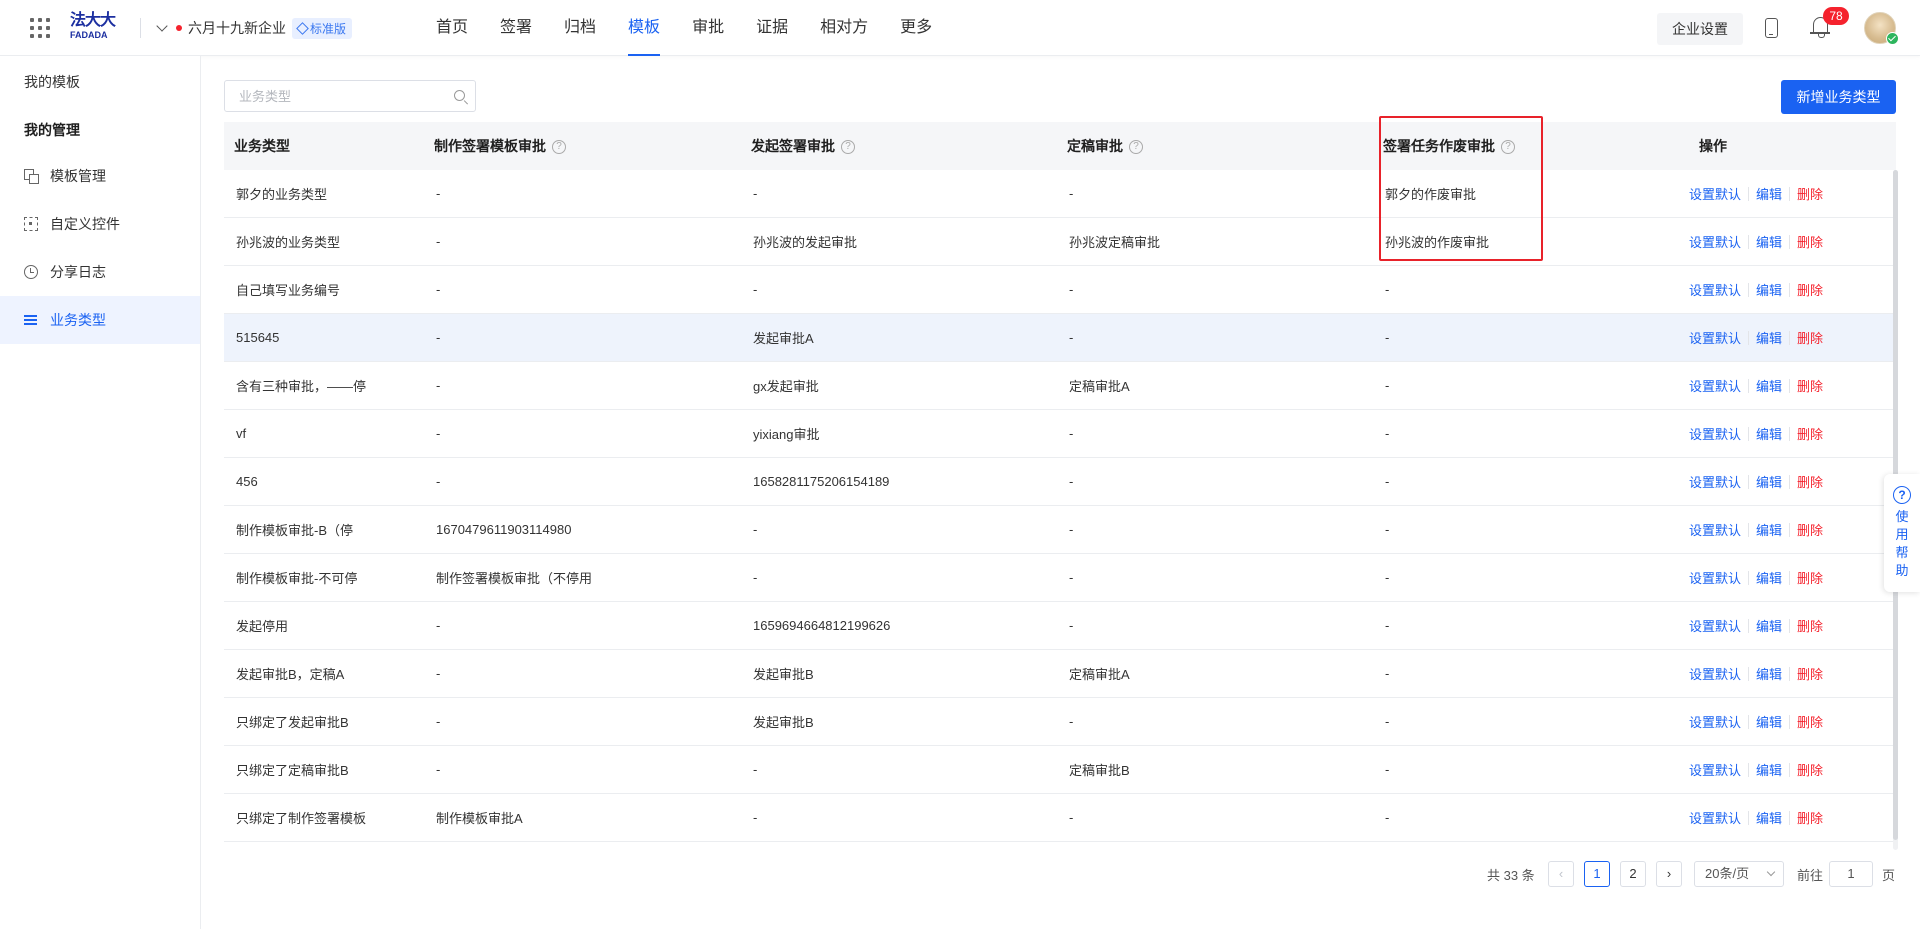 Image resolution: width=1920 pixels, height=929 pixels. Describe the element at coordinates (821, 481) in the screenshot. I see `cell-initiate-approval: 1658281175206154189` at that location.